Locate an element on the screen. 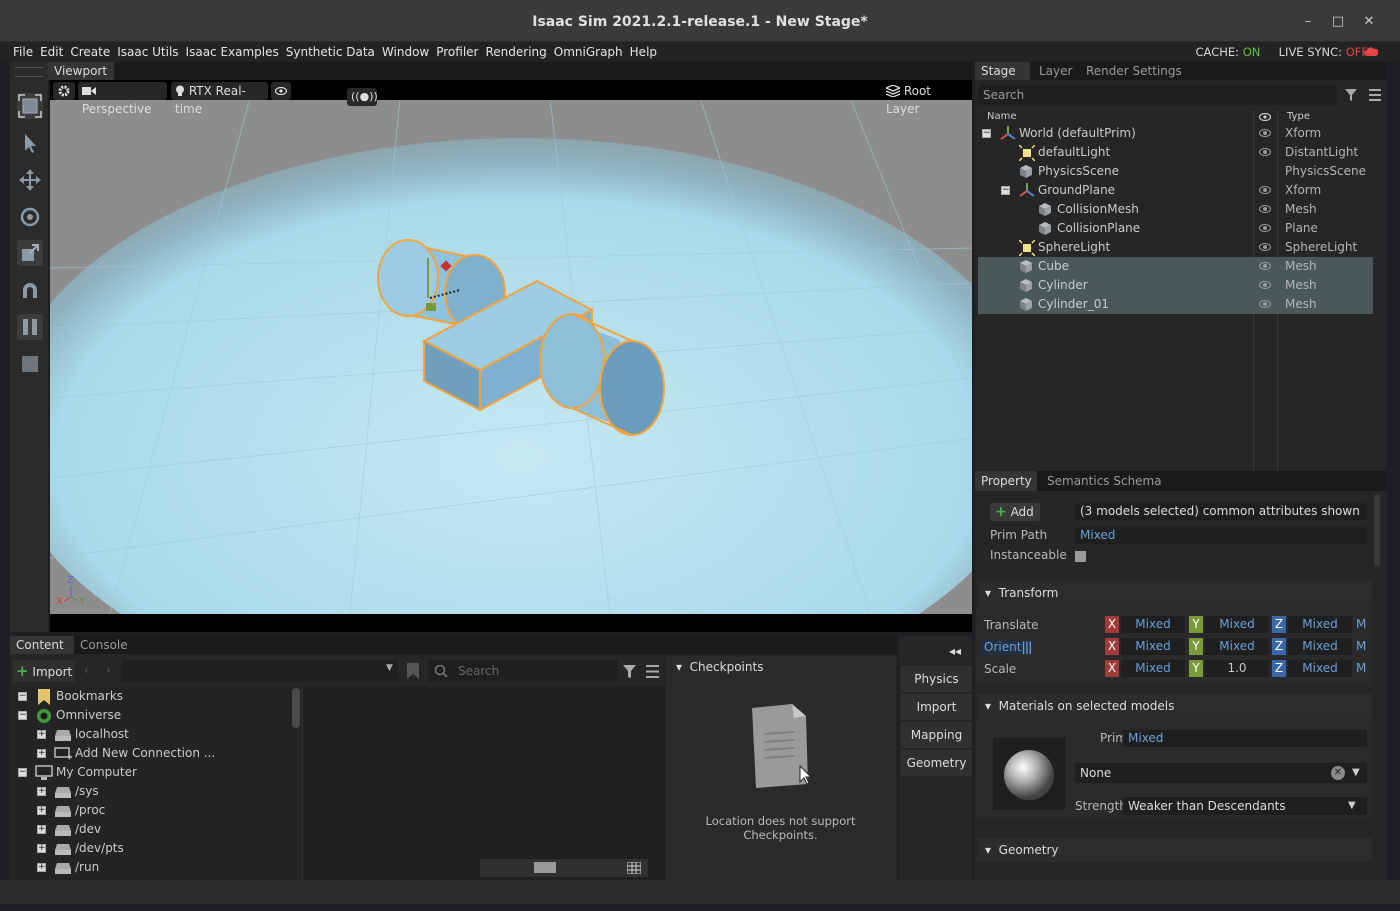 The image size is (1400, 911). content-search-input: Search is located at coordinates (523, 671).